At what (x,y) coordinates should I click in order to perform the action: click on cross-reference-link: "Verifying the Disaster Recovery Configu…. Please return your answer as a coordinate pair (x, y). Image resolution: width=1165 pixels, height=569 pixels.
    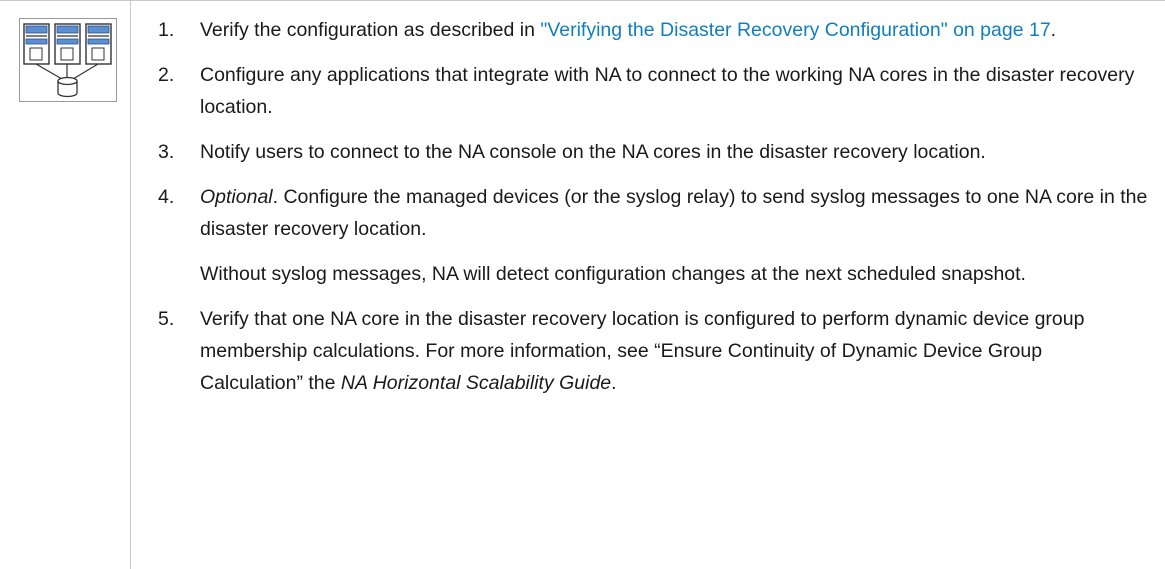
    Looking at the image, I should click on (795, 30).